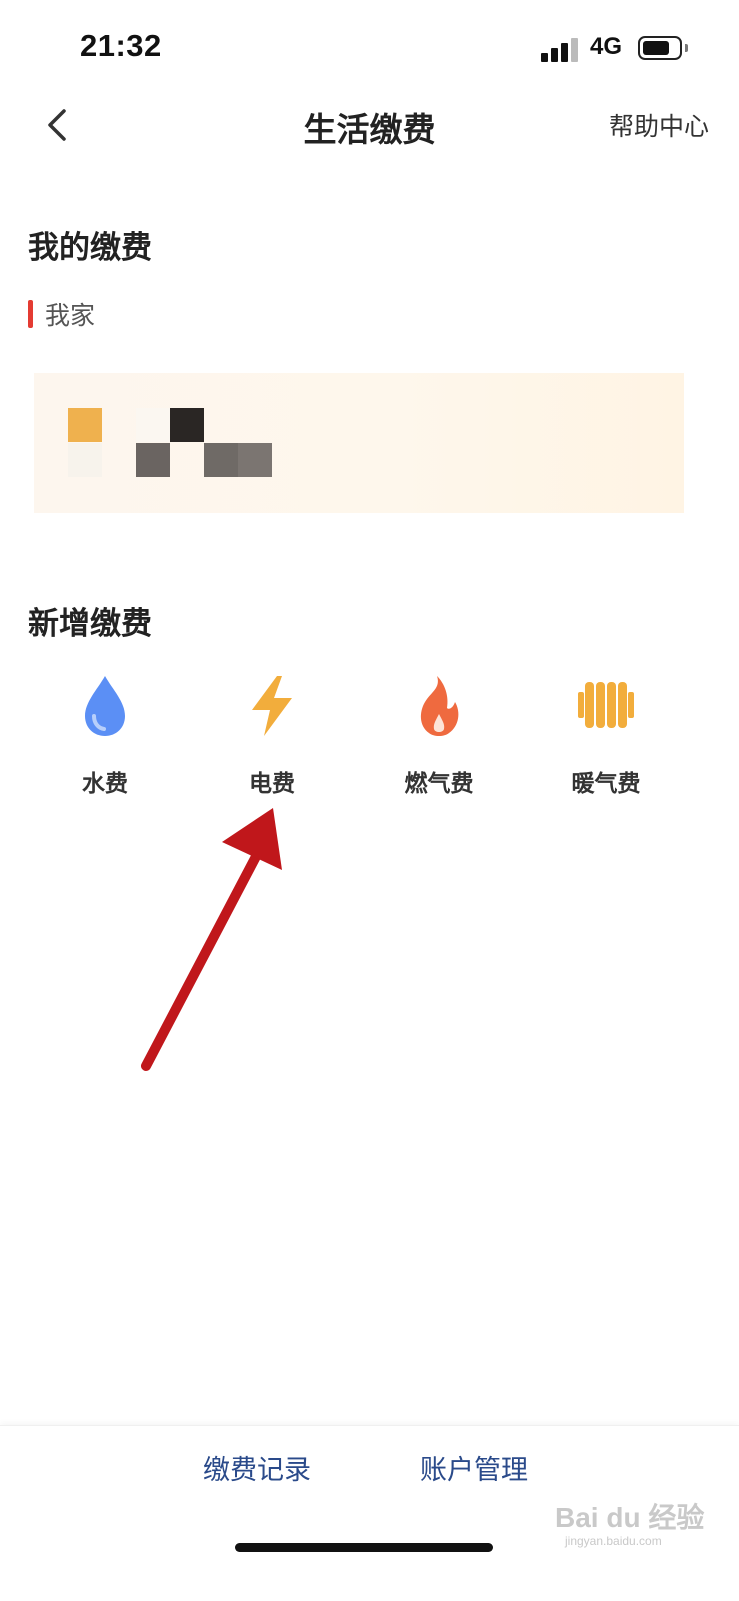  What do you see at coordinates (369, 740) in the screenshot?
I see `service-grid: 水费 电费 燃气费 暖气费` at bounding box center [369, 740].